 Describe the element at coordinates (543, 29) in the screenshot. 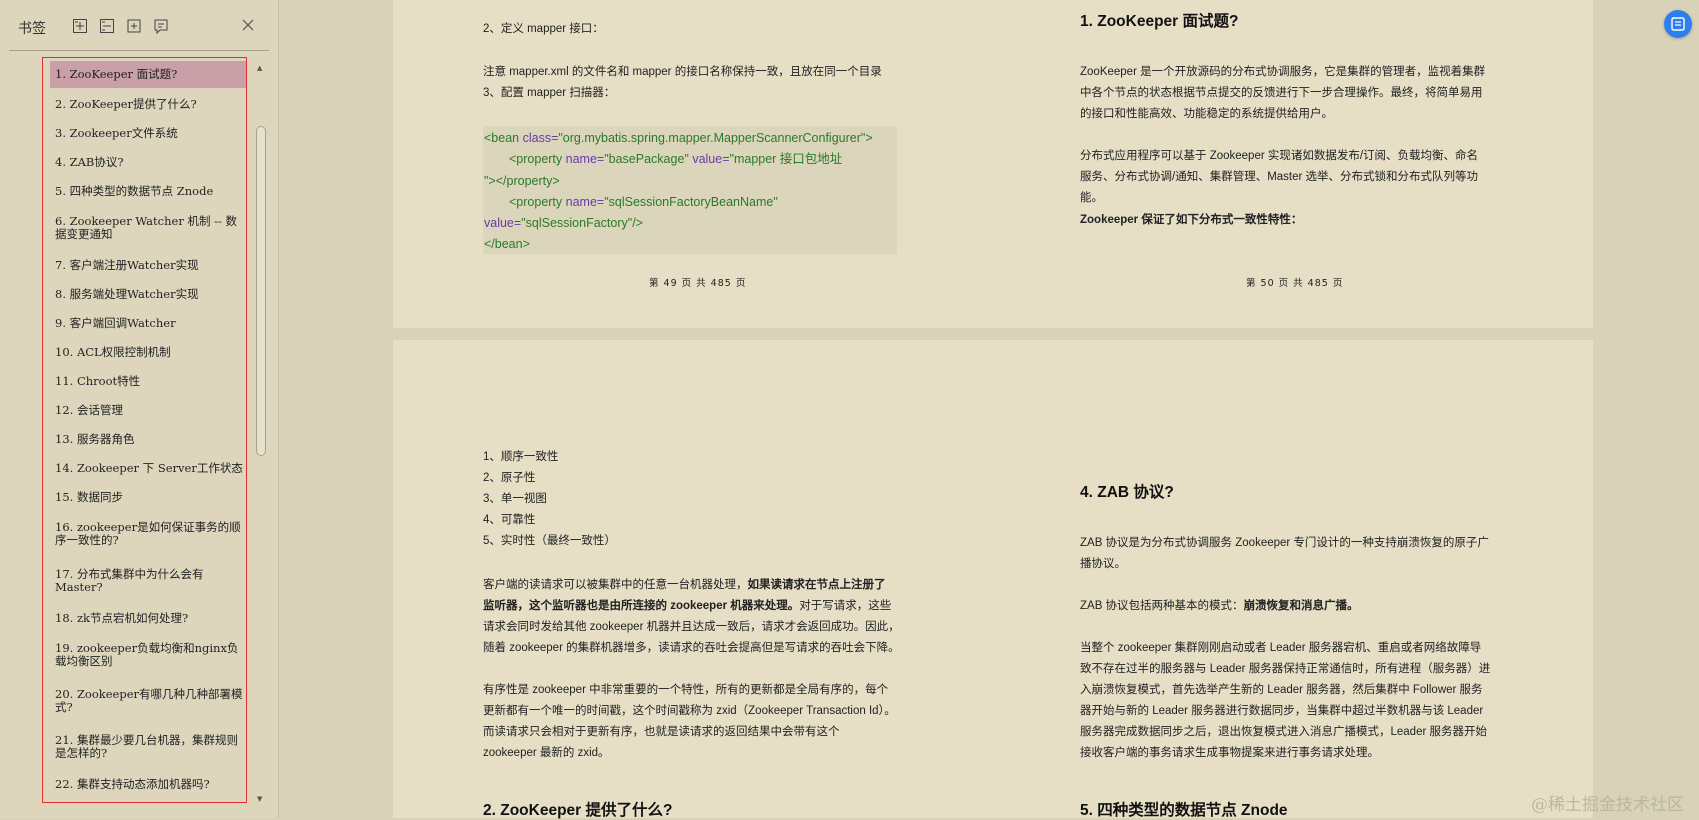

I see `page-text: 2、定义 mapper 接口：` at that location.